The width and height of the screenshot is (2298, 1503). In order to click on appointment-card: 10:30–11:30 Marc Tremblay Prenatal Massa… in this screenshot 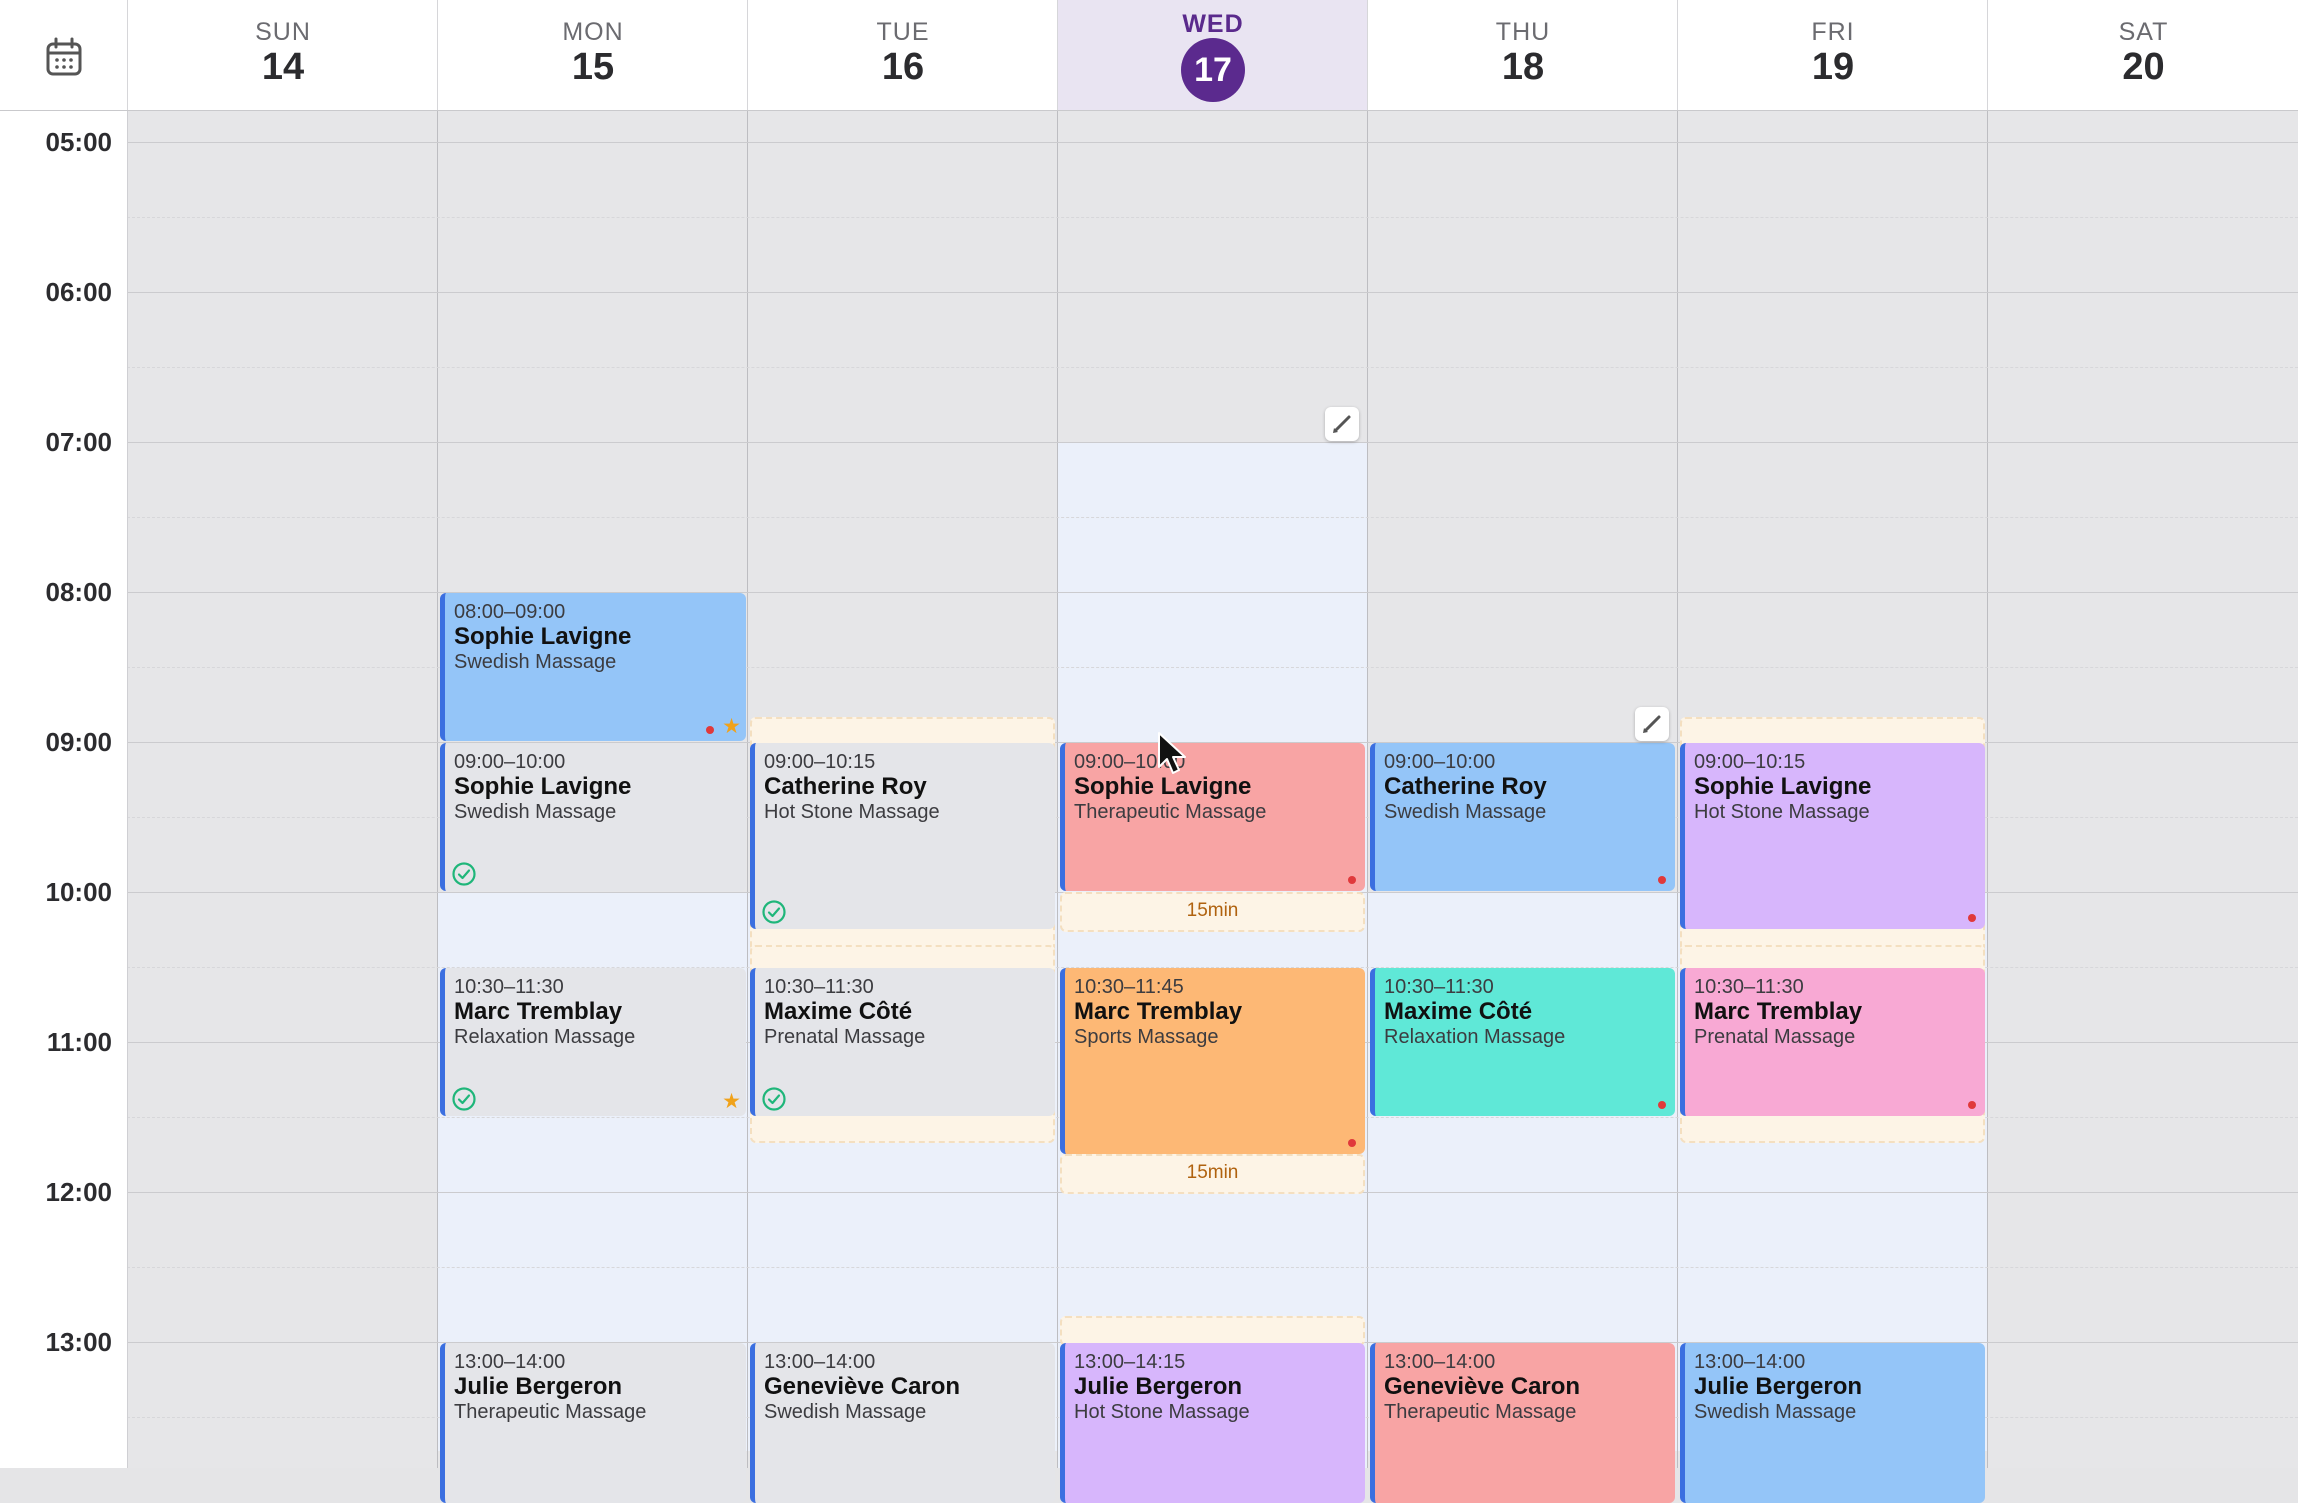, I will do `click(1832, 1042)`.